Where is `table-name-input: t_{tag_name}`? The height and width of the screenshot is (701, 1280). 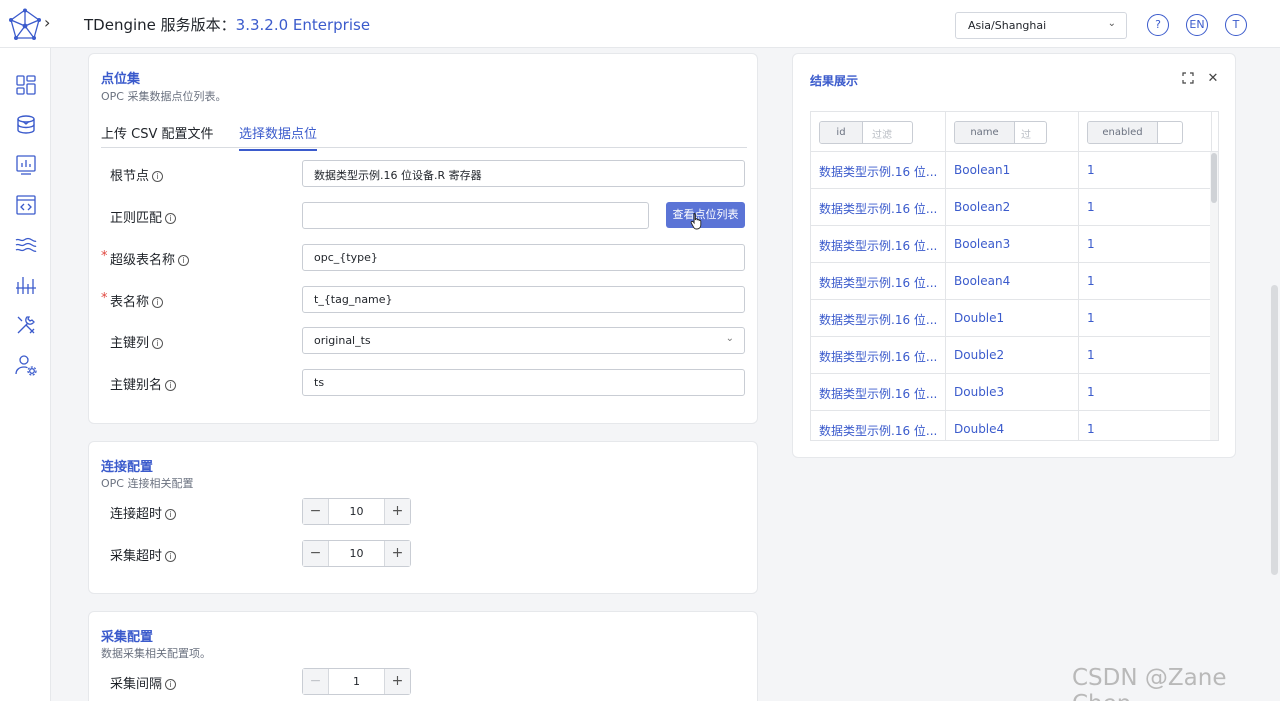 table-name-input: t_{tag_name} is located at coordinates (523, 299).